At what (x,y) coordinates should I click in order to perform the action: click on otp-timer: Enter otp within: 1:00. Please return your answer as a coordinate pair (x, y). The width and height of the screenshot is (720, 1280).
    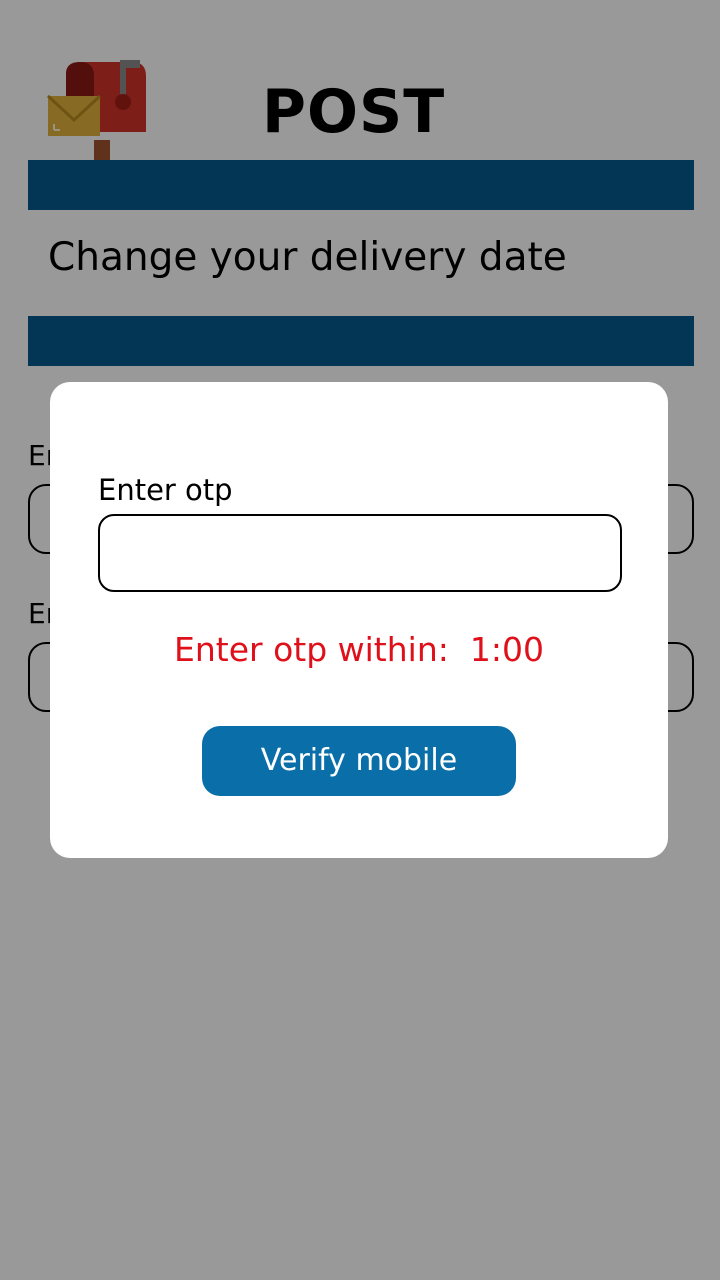
    Looking at the image, I should click on (359, 650).